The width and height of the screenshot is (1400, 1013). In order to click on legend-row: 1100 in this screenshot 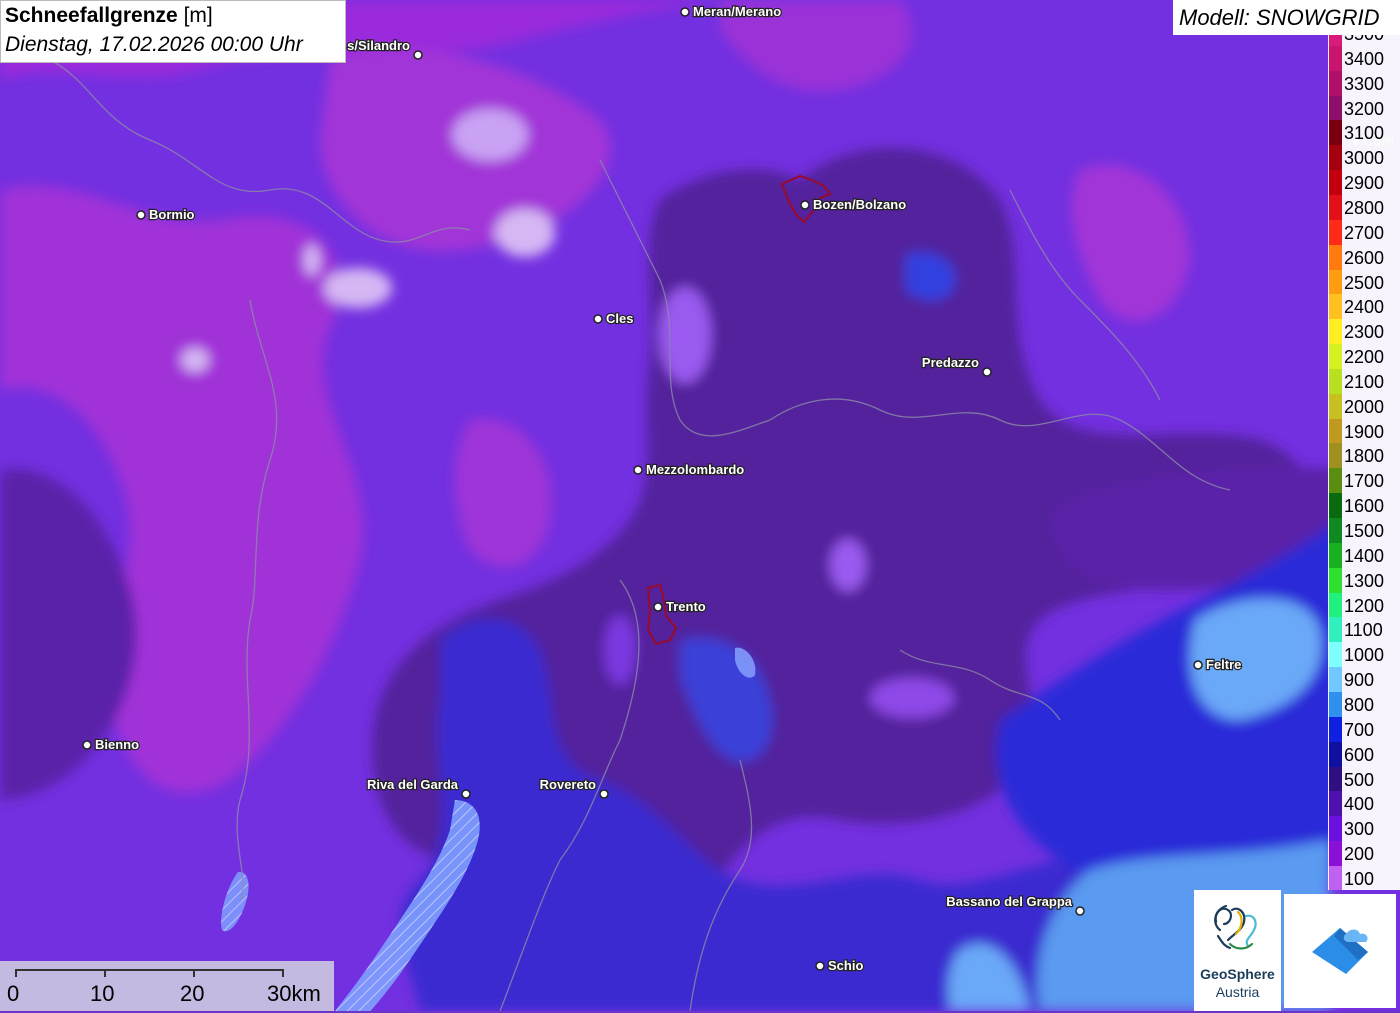, I will do `click(1364, 630)`.